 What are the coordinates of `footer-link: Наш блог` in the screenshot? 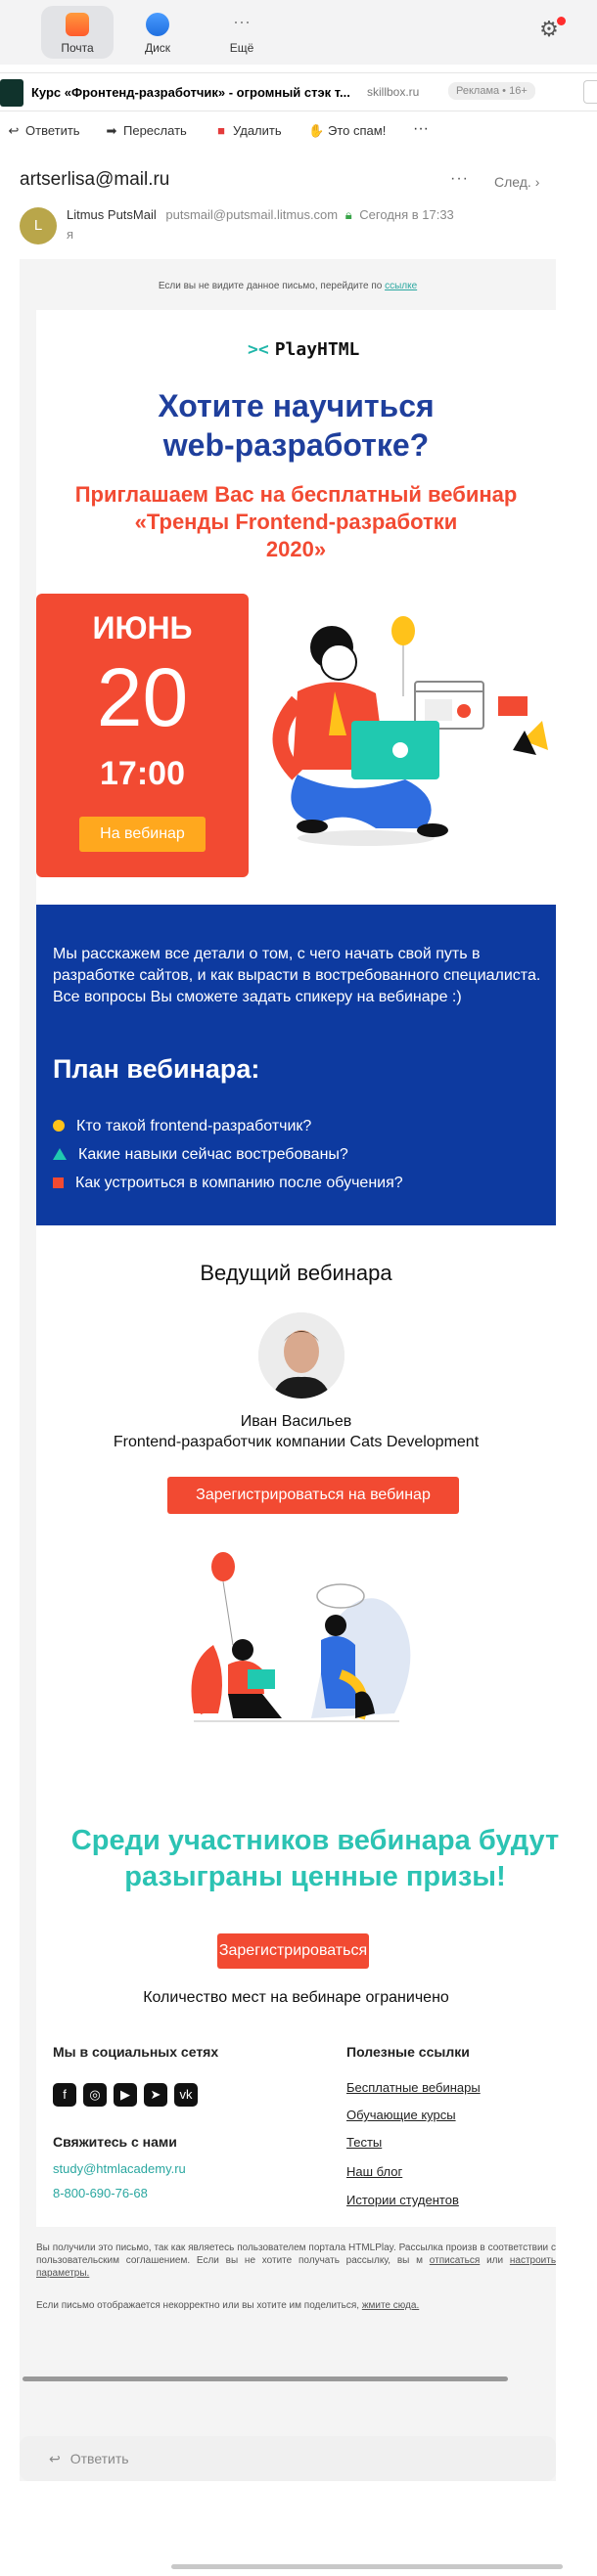 It's located at (374, 2171).